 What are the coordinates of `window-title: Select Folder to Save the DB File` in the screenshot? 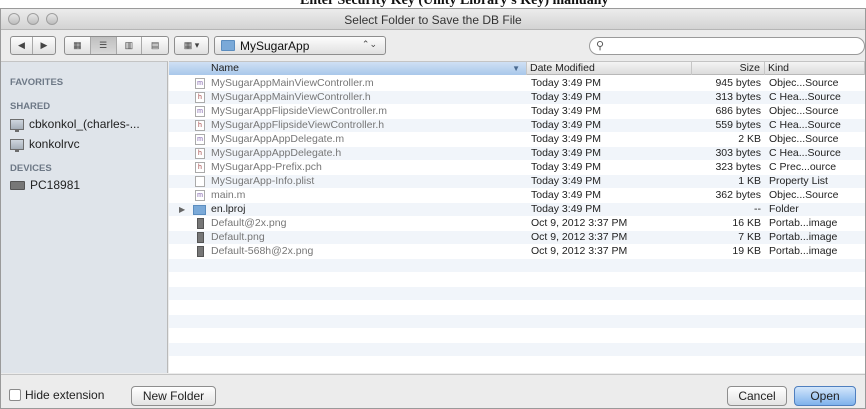 It's located at (433, 20).